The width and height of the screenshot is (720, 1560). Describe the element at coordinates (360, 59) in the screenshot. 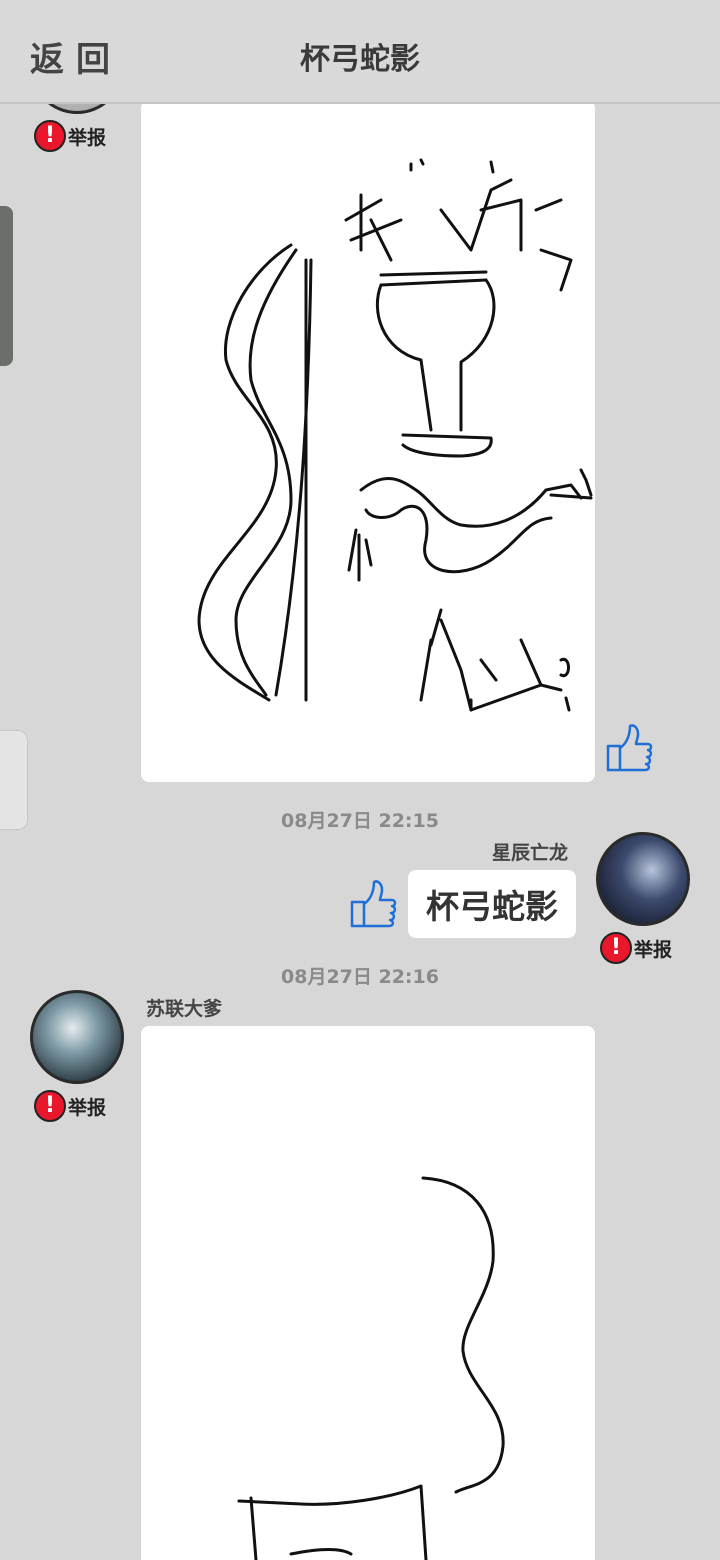

I see `page-title: 杯弓蛇影` at that location.